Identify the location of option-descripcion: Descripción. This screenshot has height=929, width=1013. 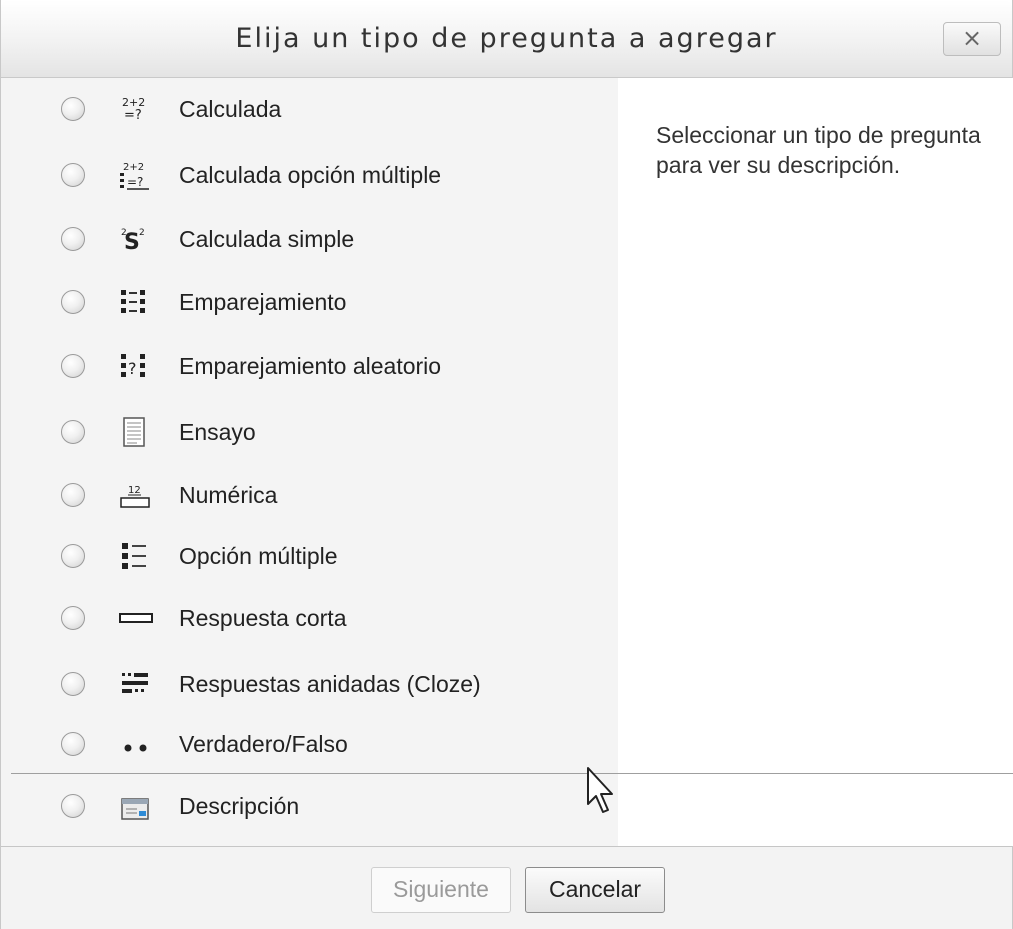
(309, 808).